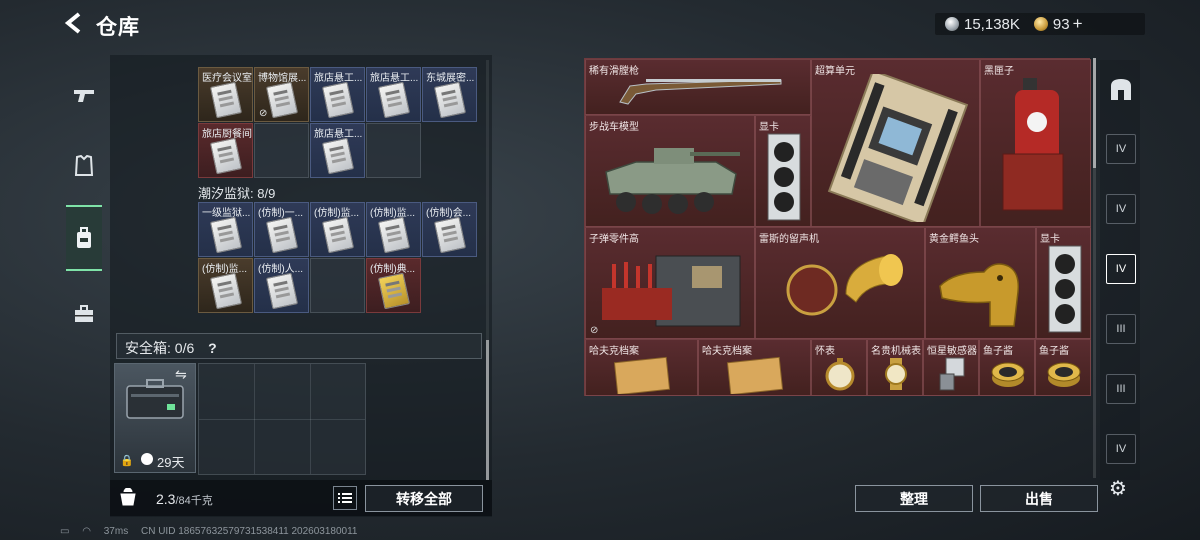 This screenshot has width=1200, height=540. I want to click on tier-4-tv-icon: IV, so click(1121, 269).